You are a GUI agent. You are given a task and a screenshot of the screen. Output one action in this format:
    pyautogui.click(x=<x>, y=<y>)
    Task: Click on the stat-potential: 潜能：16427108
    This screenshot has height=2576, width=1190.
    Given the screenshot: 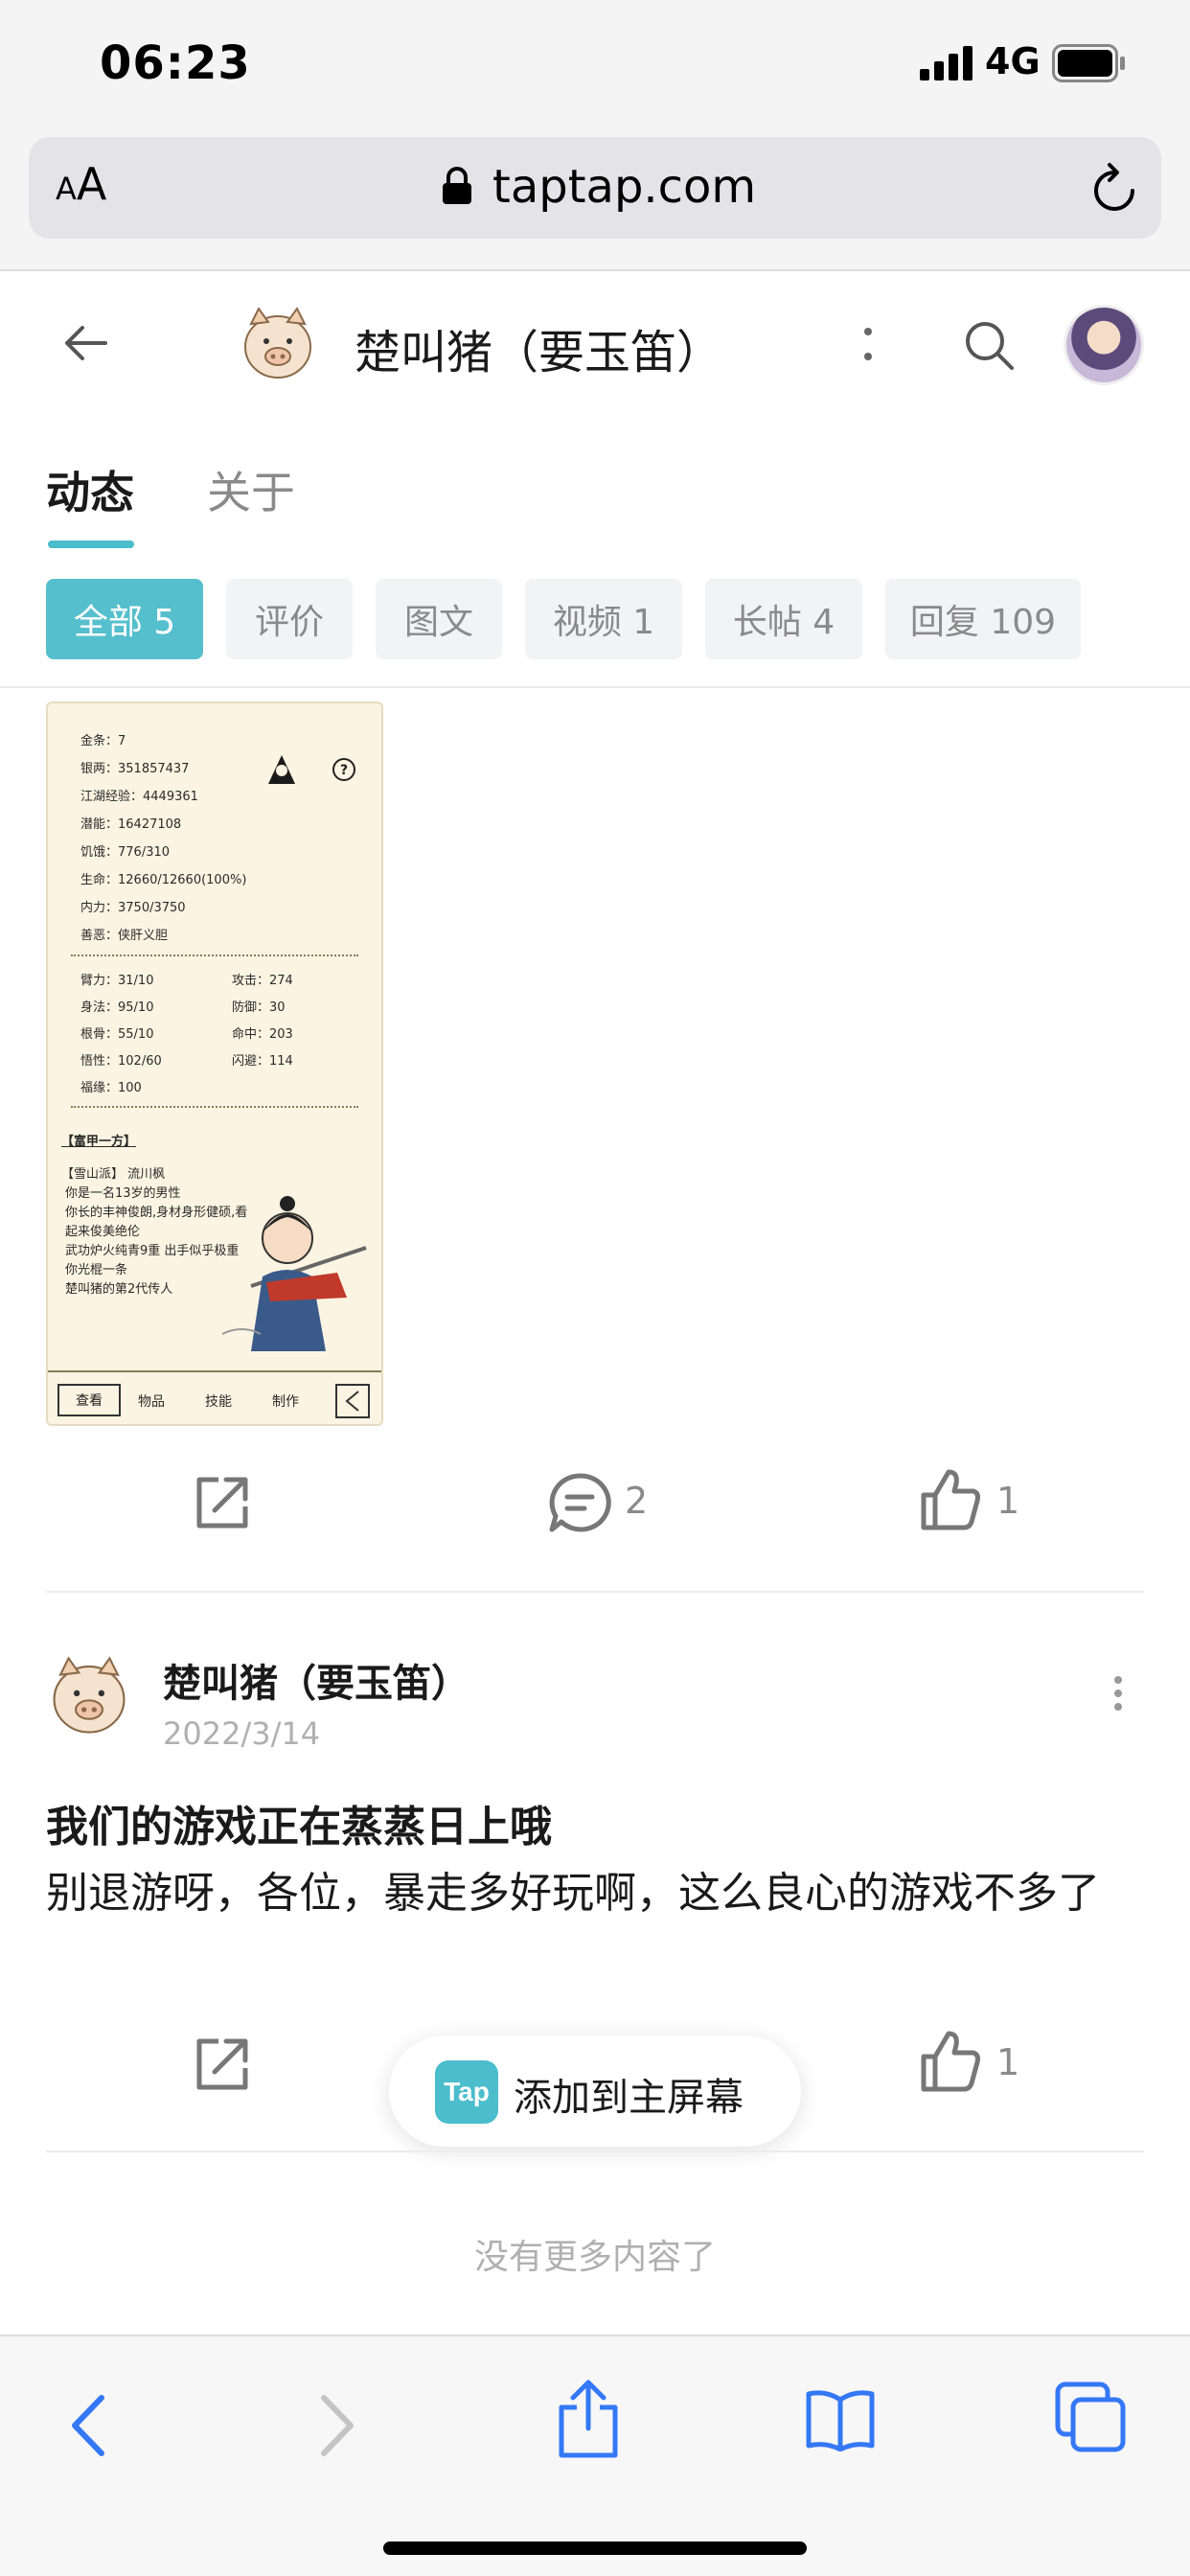 What is the action you would take?
    pyautogui.click(x=131, y=824)
    